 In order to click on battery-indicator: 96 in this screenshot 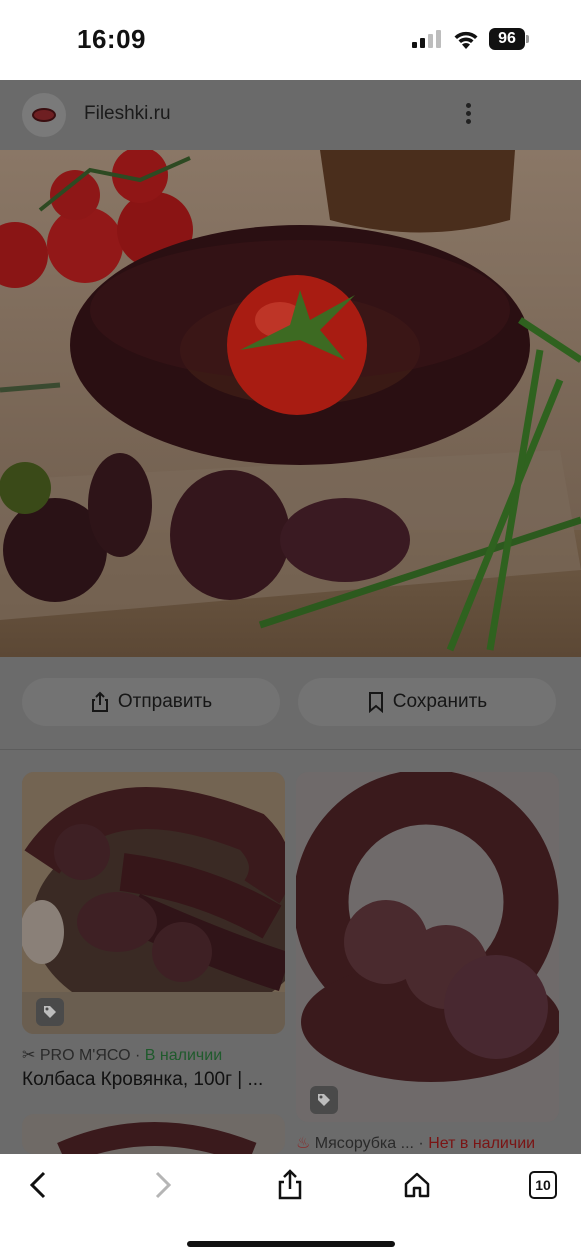, I will do `click(510, 39)`.